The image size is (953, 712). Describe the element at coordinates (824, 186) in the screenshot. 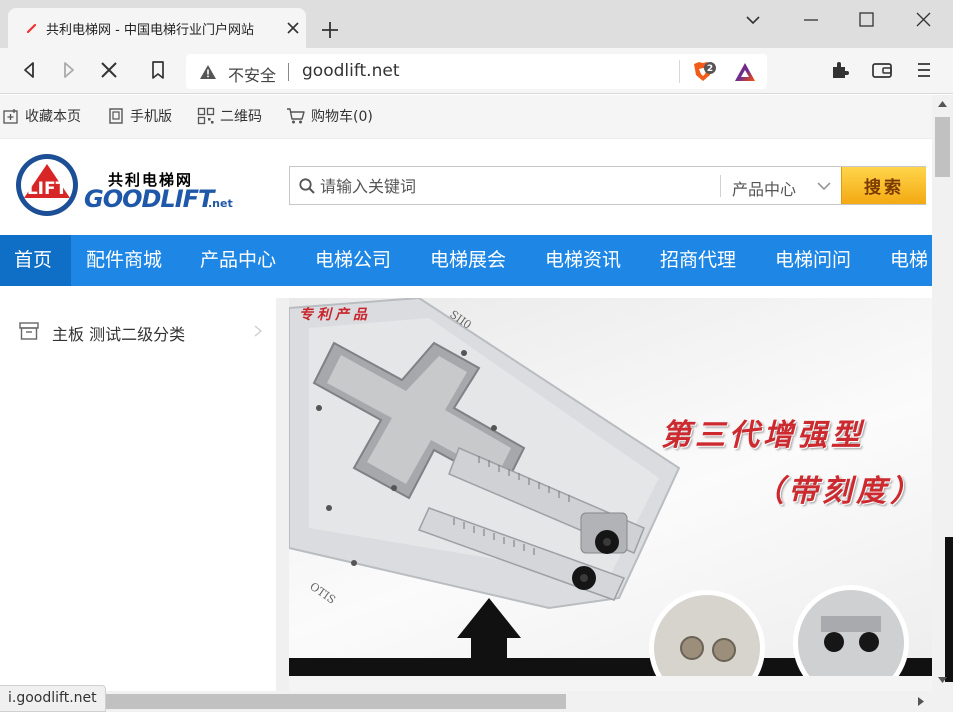

I see `chevron-down-icon` at that location.